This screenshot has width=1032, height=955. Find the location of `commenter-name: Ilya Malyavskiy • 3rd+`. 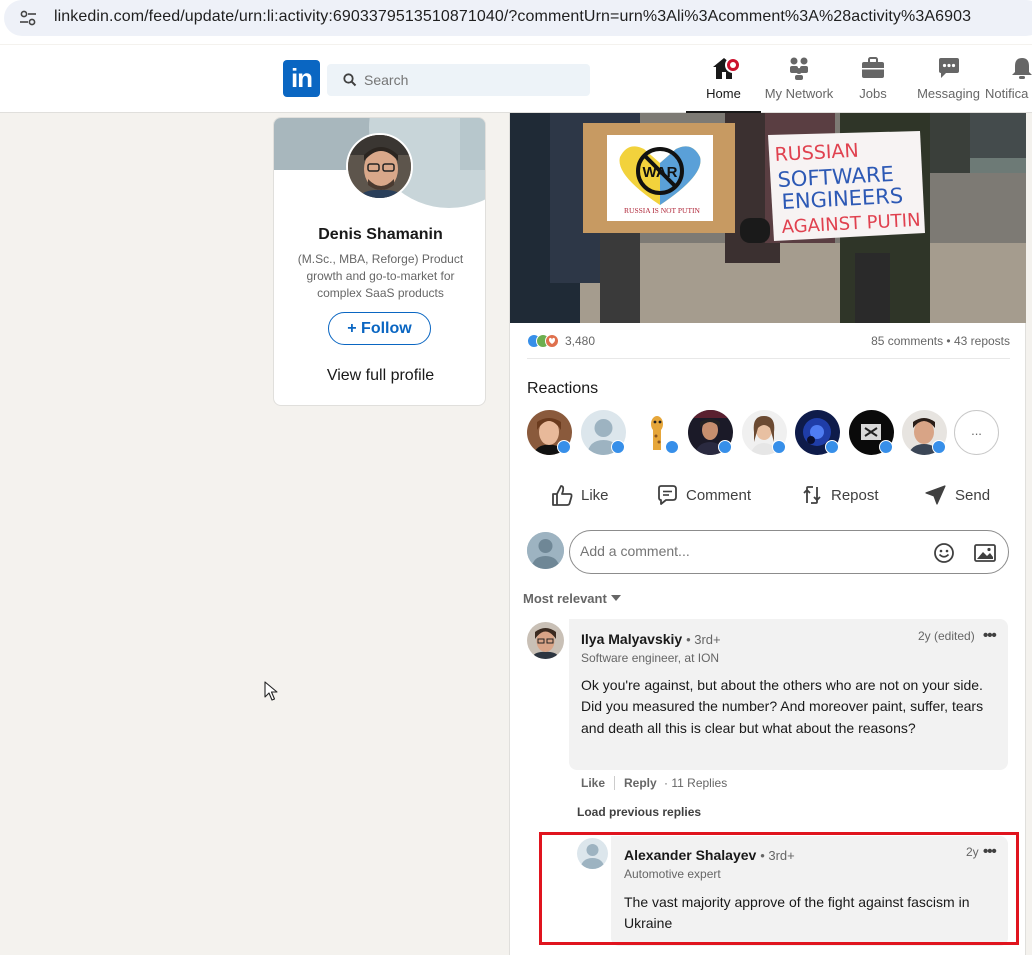

commenter-name: Ilya Malyavskiy • 3rd+ is located at coordinates (651, 639).